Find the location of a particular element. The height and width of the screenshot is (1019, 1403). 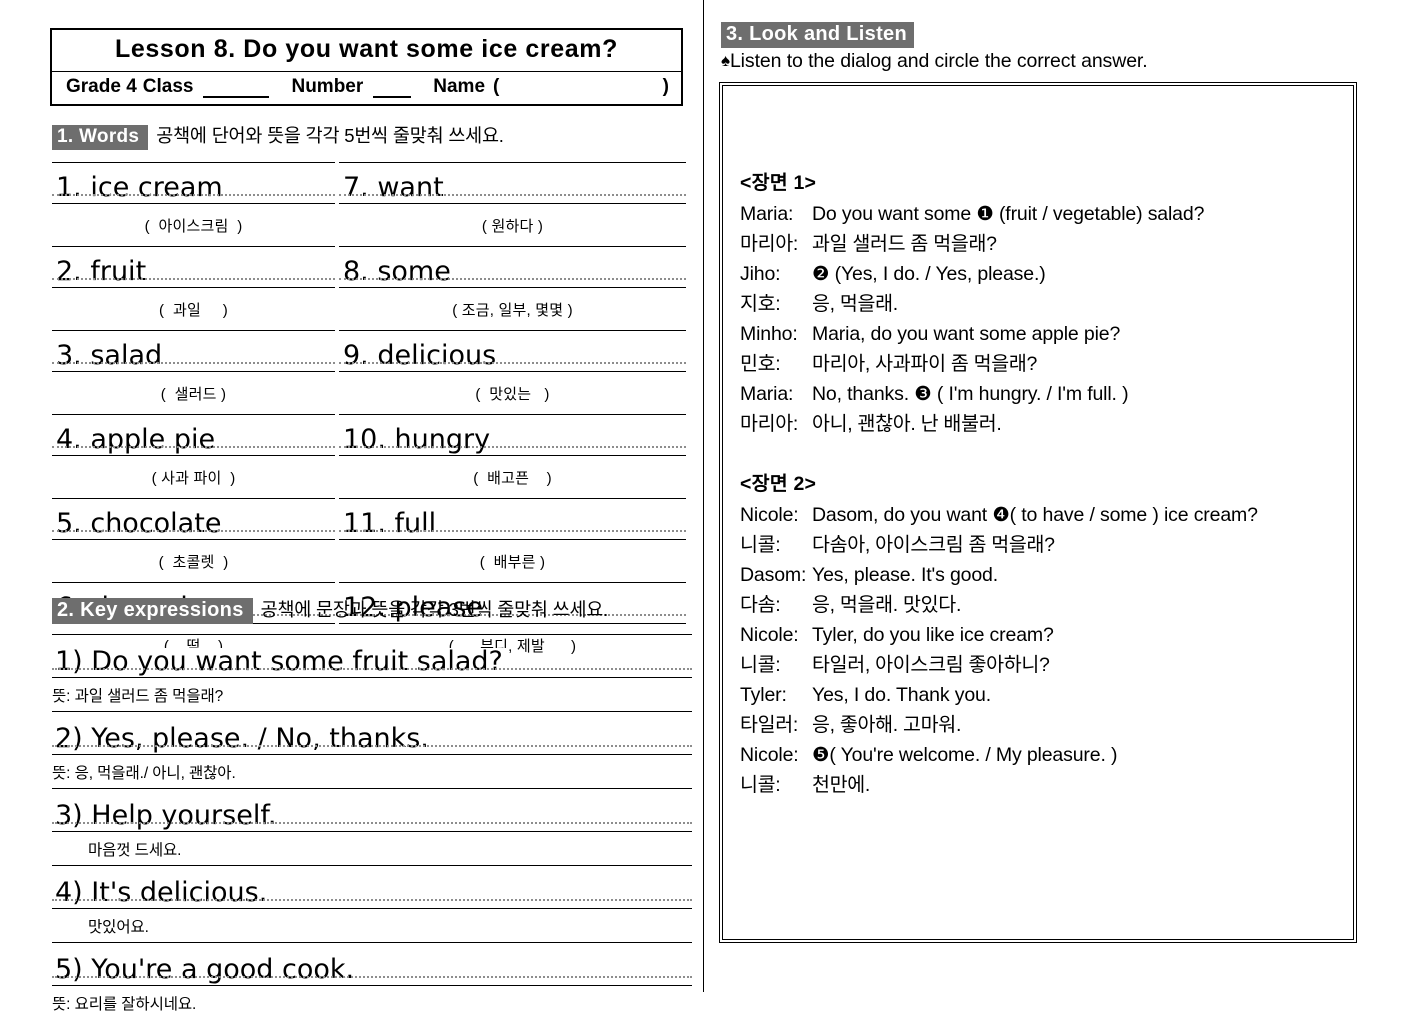

word-meaning: ( 과일 ) is located at coordinates (193, 310).